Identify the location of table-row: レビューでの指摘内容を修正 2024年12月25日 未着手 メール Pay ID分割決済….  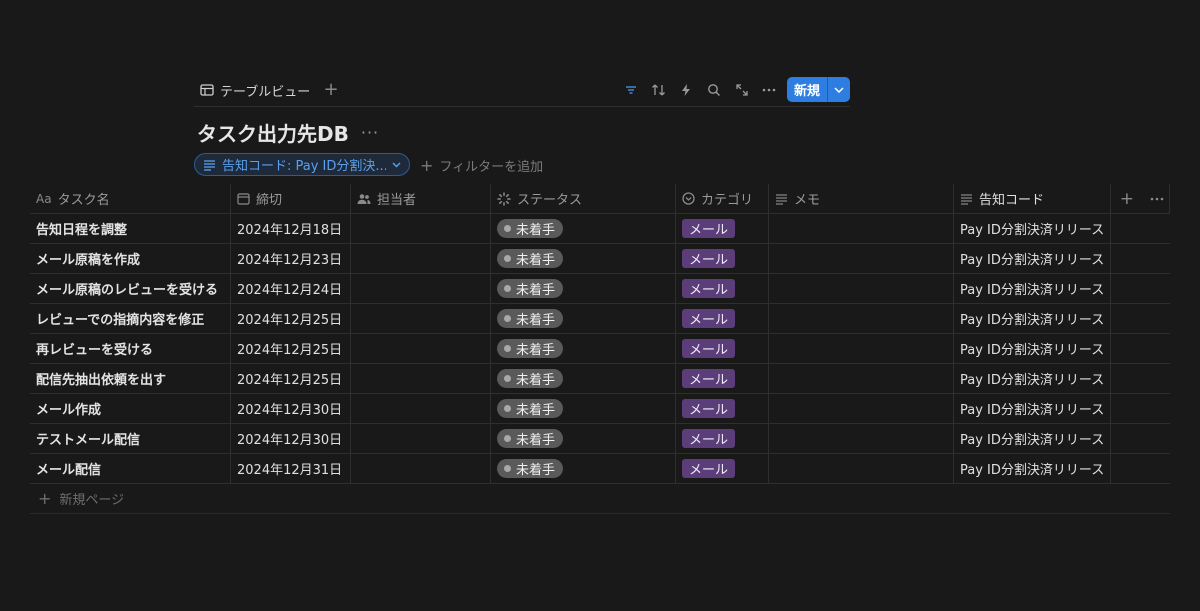
(600, 319).